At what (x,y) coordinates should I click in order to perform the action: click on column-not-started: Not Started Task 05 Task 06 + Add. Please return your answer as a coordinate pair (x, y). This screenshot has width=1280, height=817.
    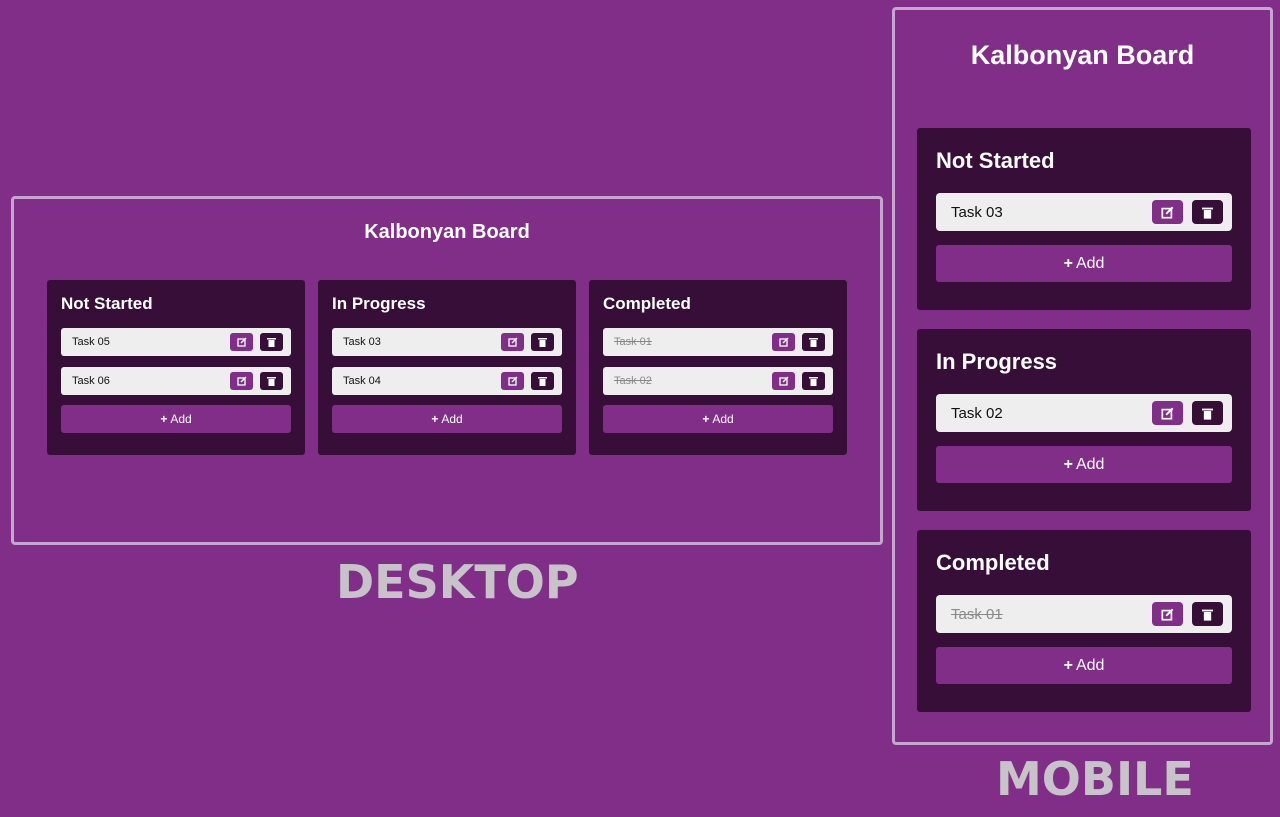
    Looking at the image, I should click on (176, 367).